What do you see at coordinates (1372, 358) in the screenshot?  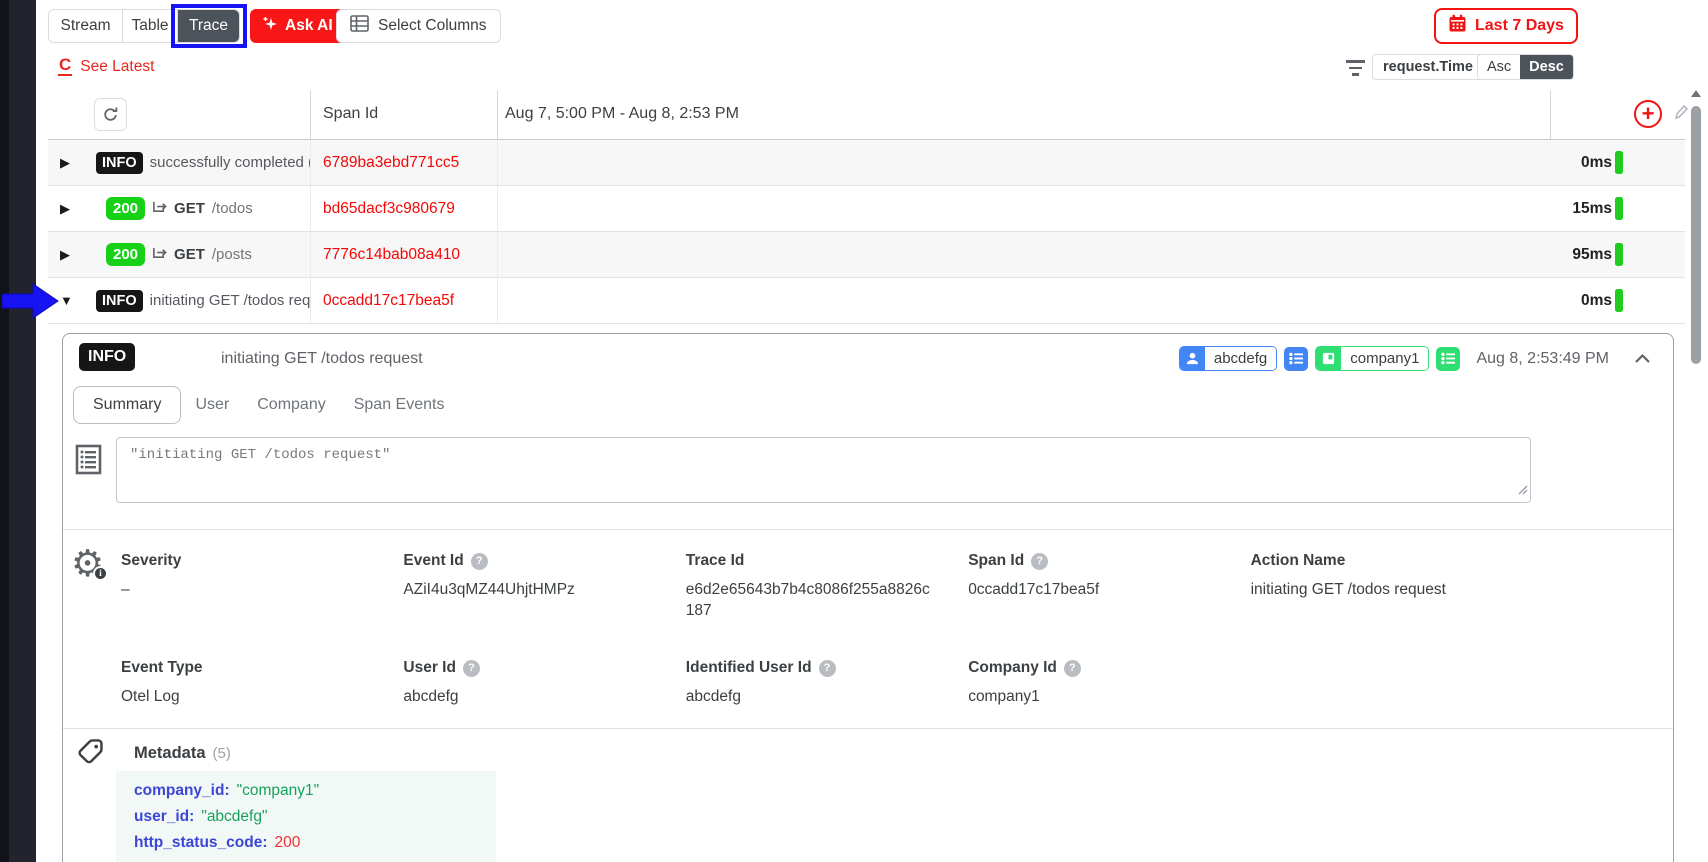 I see `company-chip: company1` at bounding box center [1372, 358].